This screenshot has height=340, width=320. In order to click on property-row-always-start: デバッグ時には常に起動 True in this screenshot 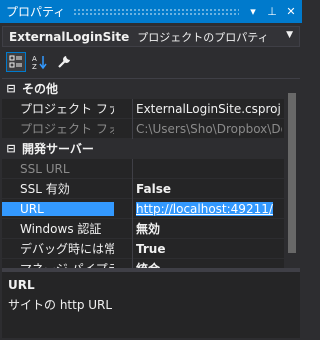, I will do `click(151, 248)`.